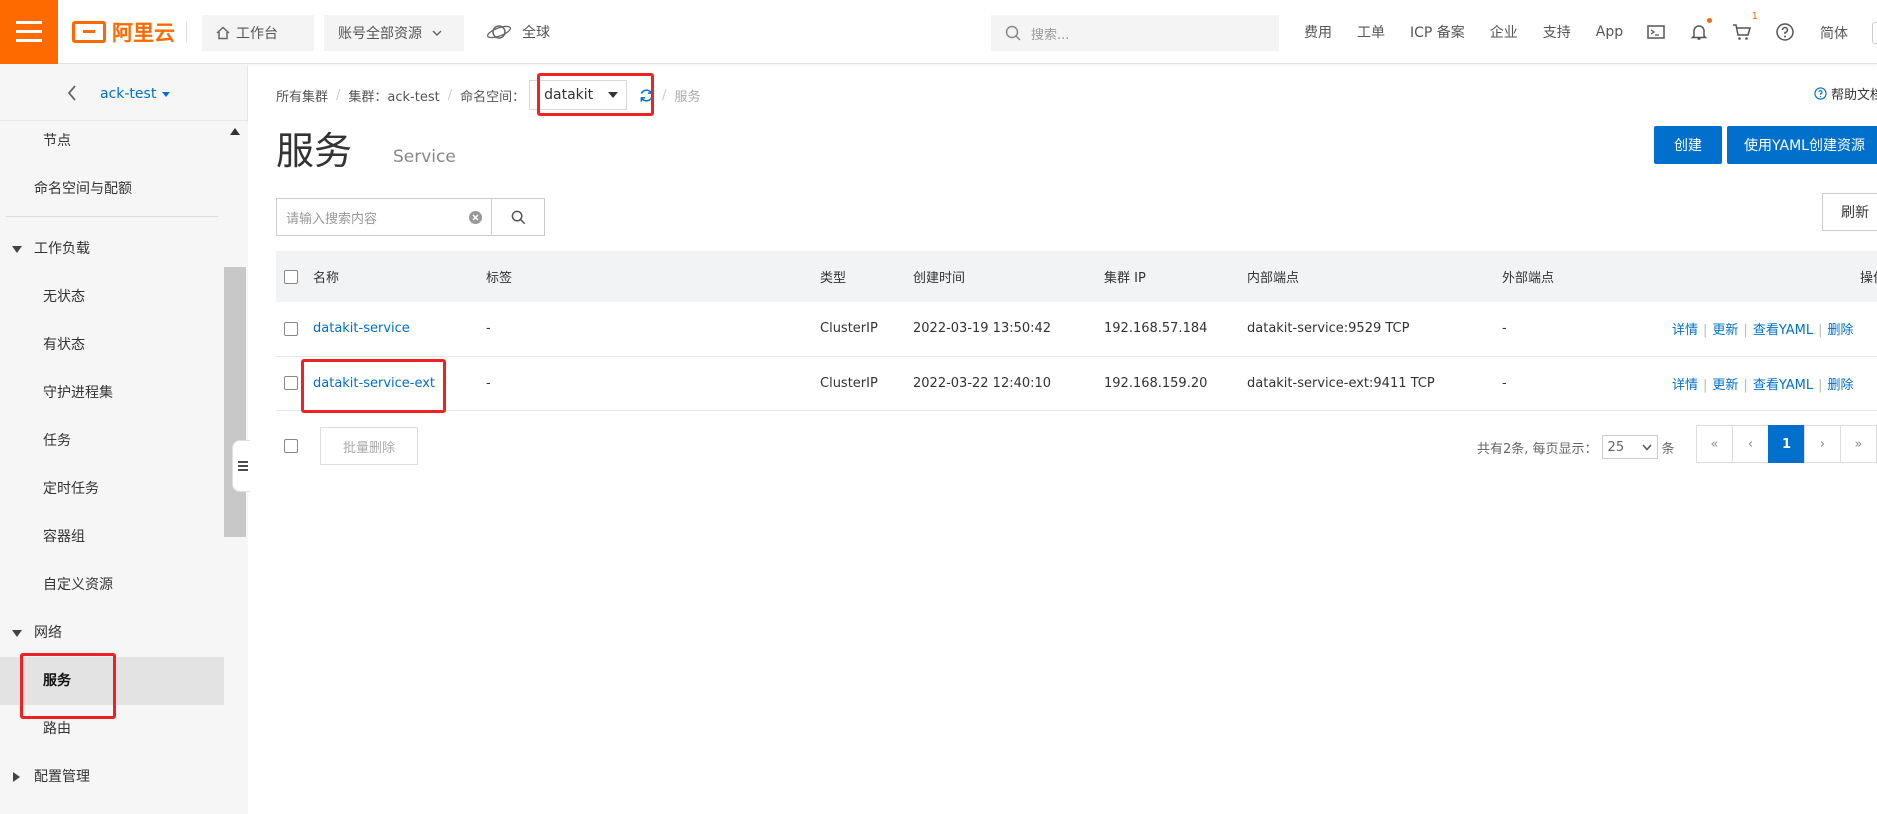 The width and height of the screenshot is (1877, 814). What do you see at coordinates (112, 189) in the screenshot?
I see `sidebar-item-namespaces: 命名空间与配额` at bounding box center [112, 189].